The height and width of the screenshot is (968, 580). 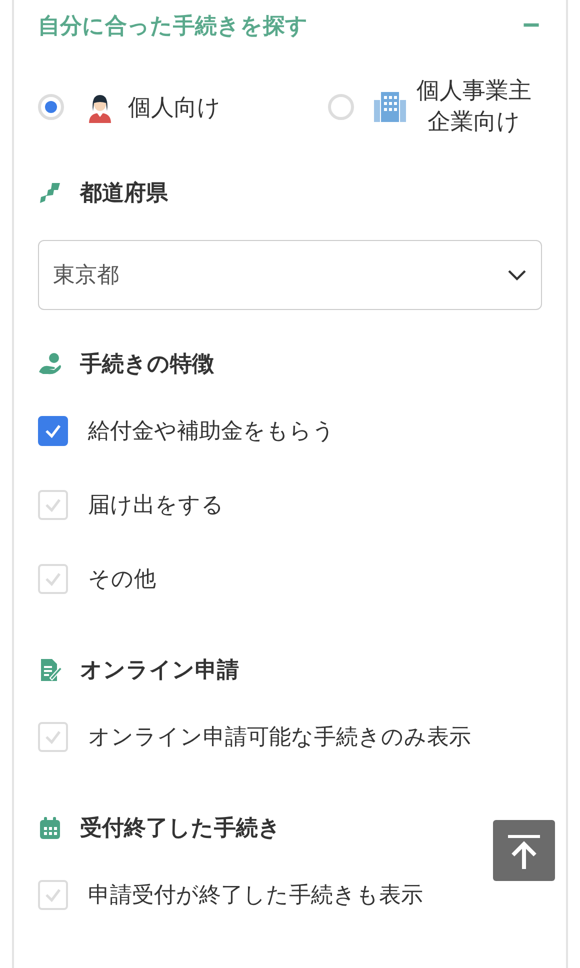 What do you see at coordinates (473, 106) in the screenshot?
I see `radio-label: 個人事業主企業向け` at bounding box center [473, 106].